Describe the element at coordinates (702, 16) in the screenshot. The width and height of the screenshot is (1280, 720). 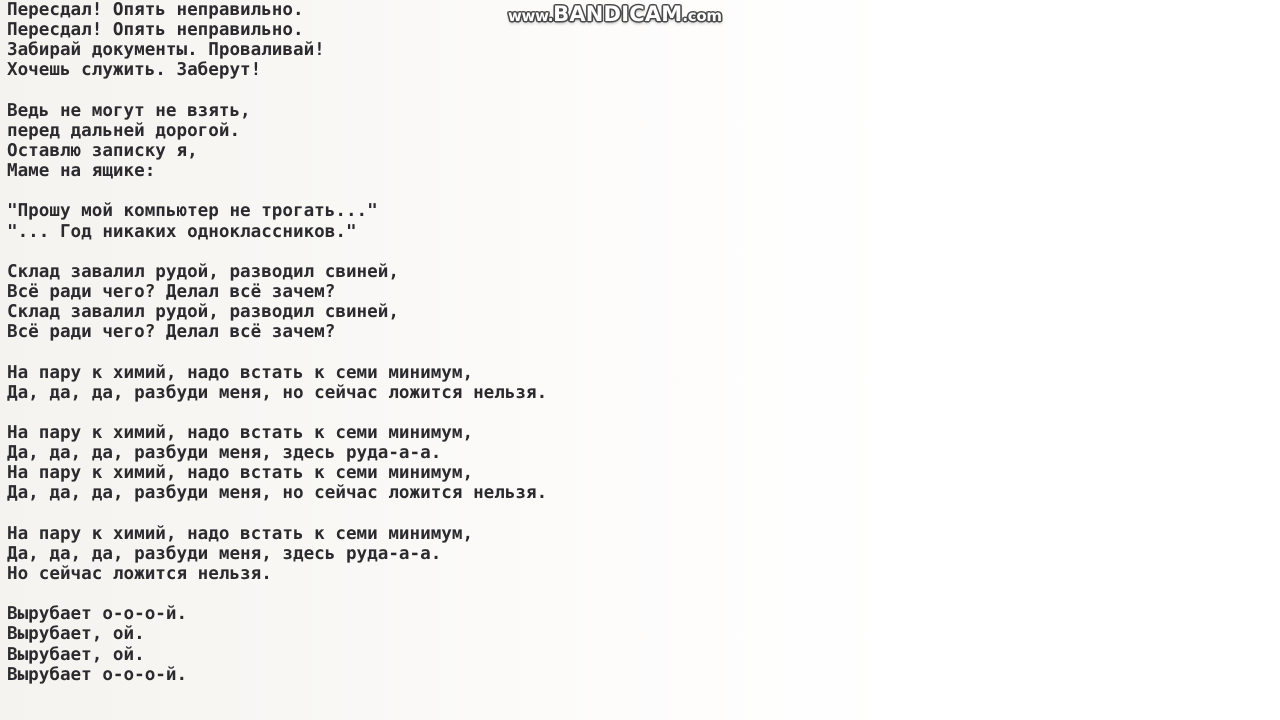
I see `watermark-suffix: .com` at that location.